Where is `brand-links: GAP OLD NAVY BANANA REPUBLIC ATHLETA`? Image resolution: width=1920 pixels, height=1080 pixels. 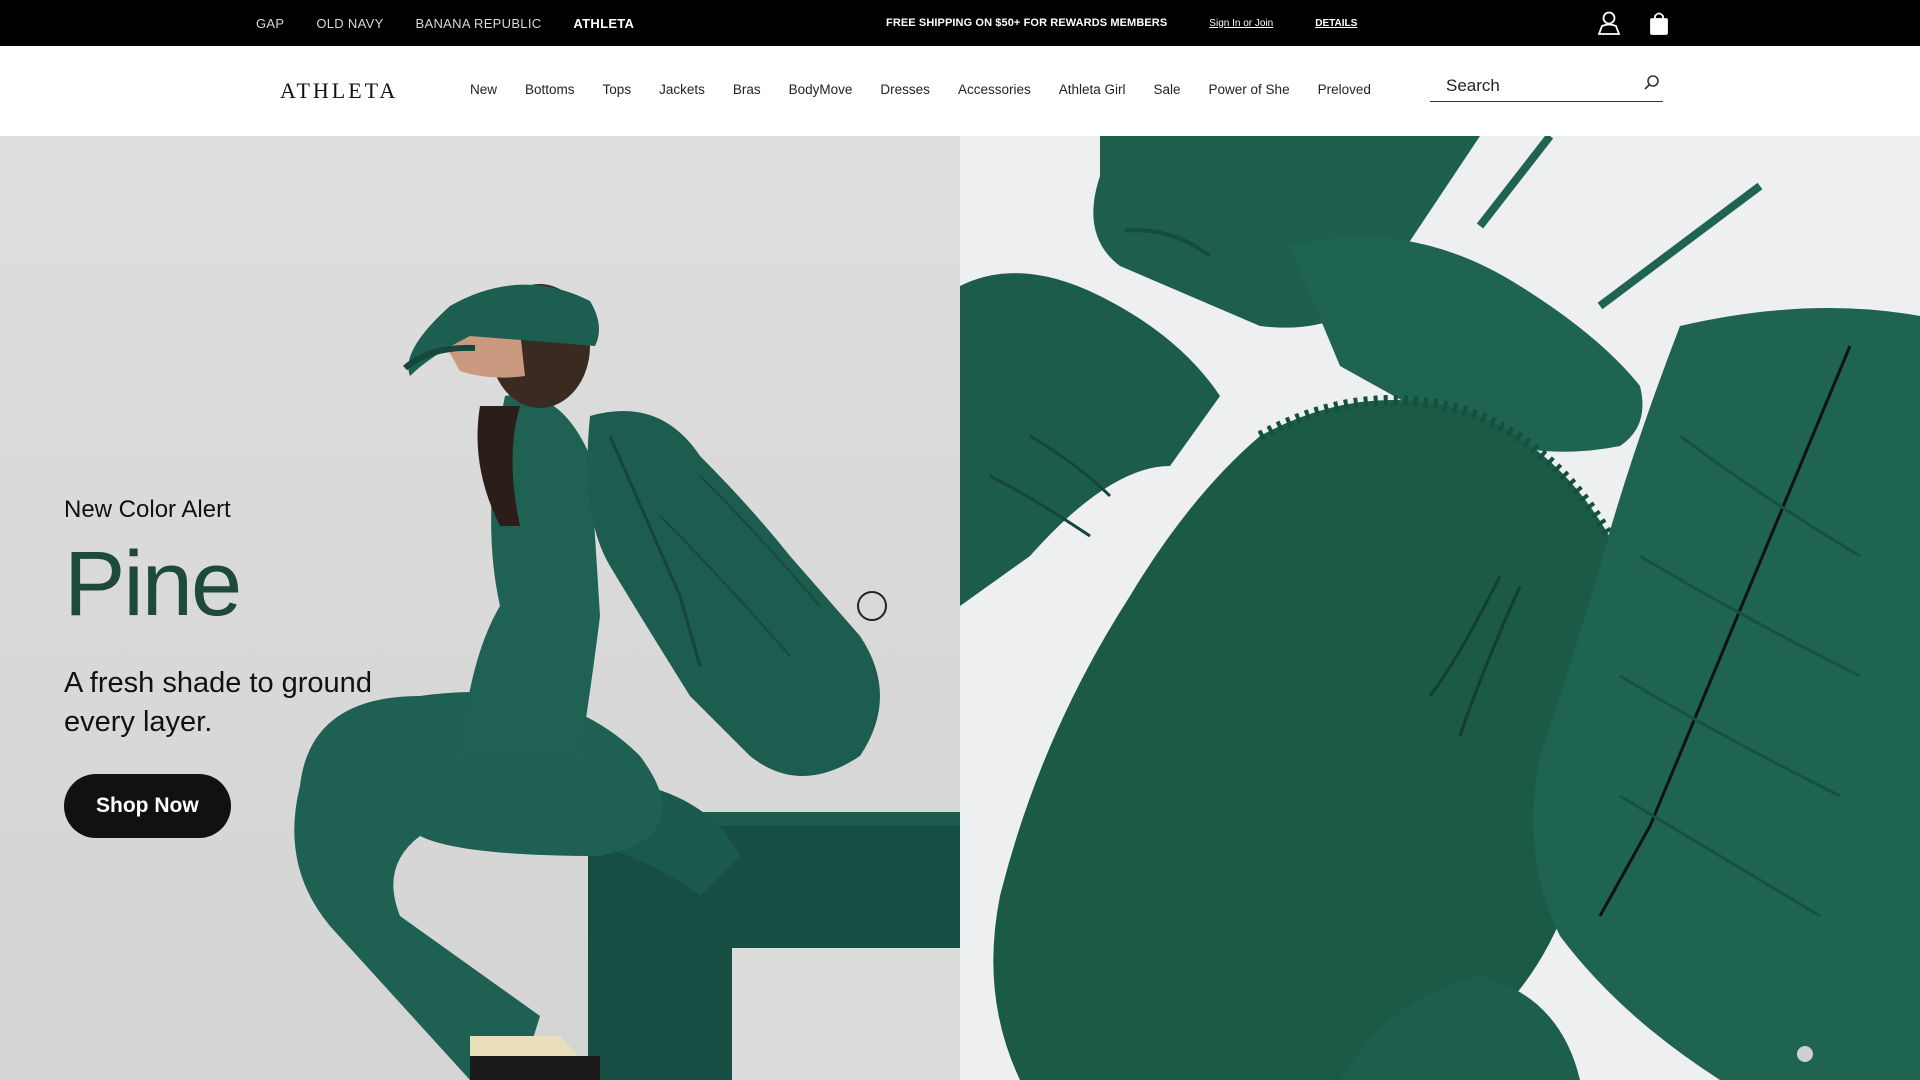
brand-links: GAP OLD NAVY BANANA REPUBLIC ATHLETA is located at coordinates (445, 23).